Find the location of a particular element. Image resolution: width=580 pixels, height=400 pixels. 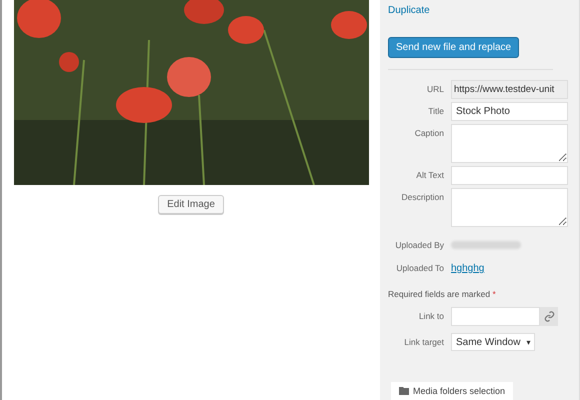

url-field: https://www.testdev-unit is located at coordinates (509, 89).